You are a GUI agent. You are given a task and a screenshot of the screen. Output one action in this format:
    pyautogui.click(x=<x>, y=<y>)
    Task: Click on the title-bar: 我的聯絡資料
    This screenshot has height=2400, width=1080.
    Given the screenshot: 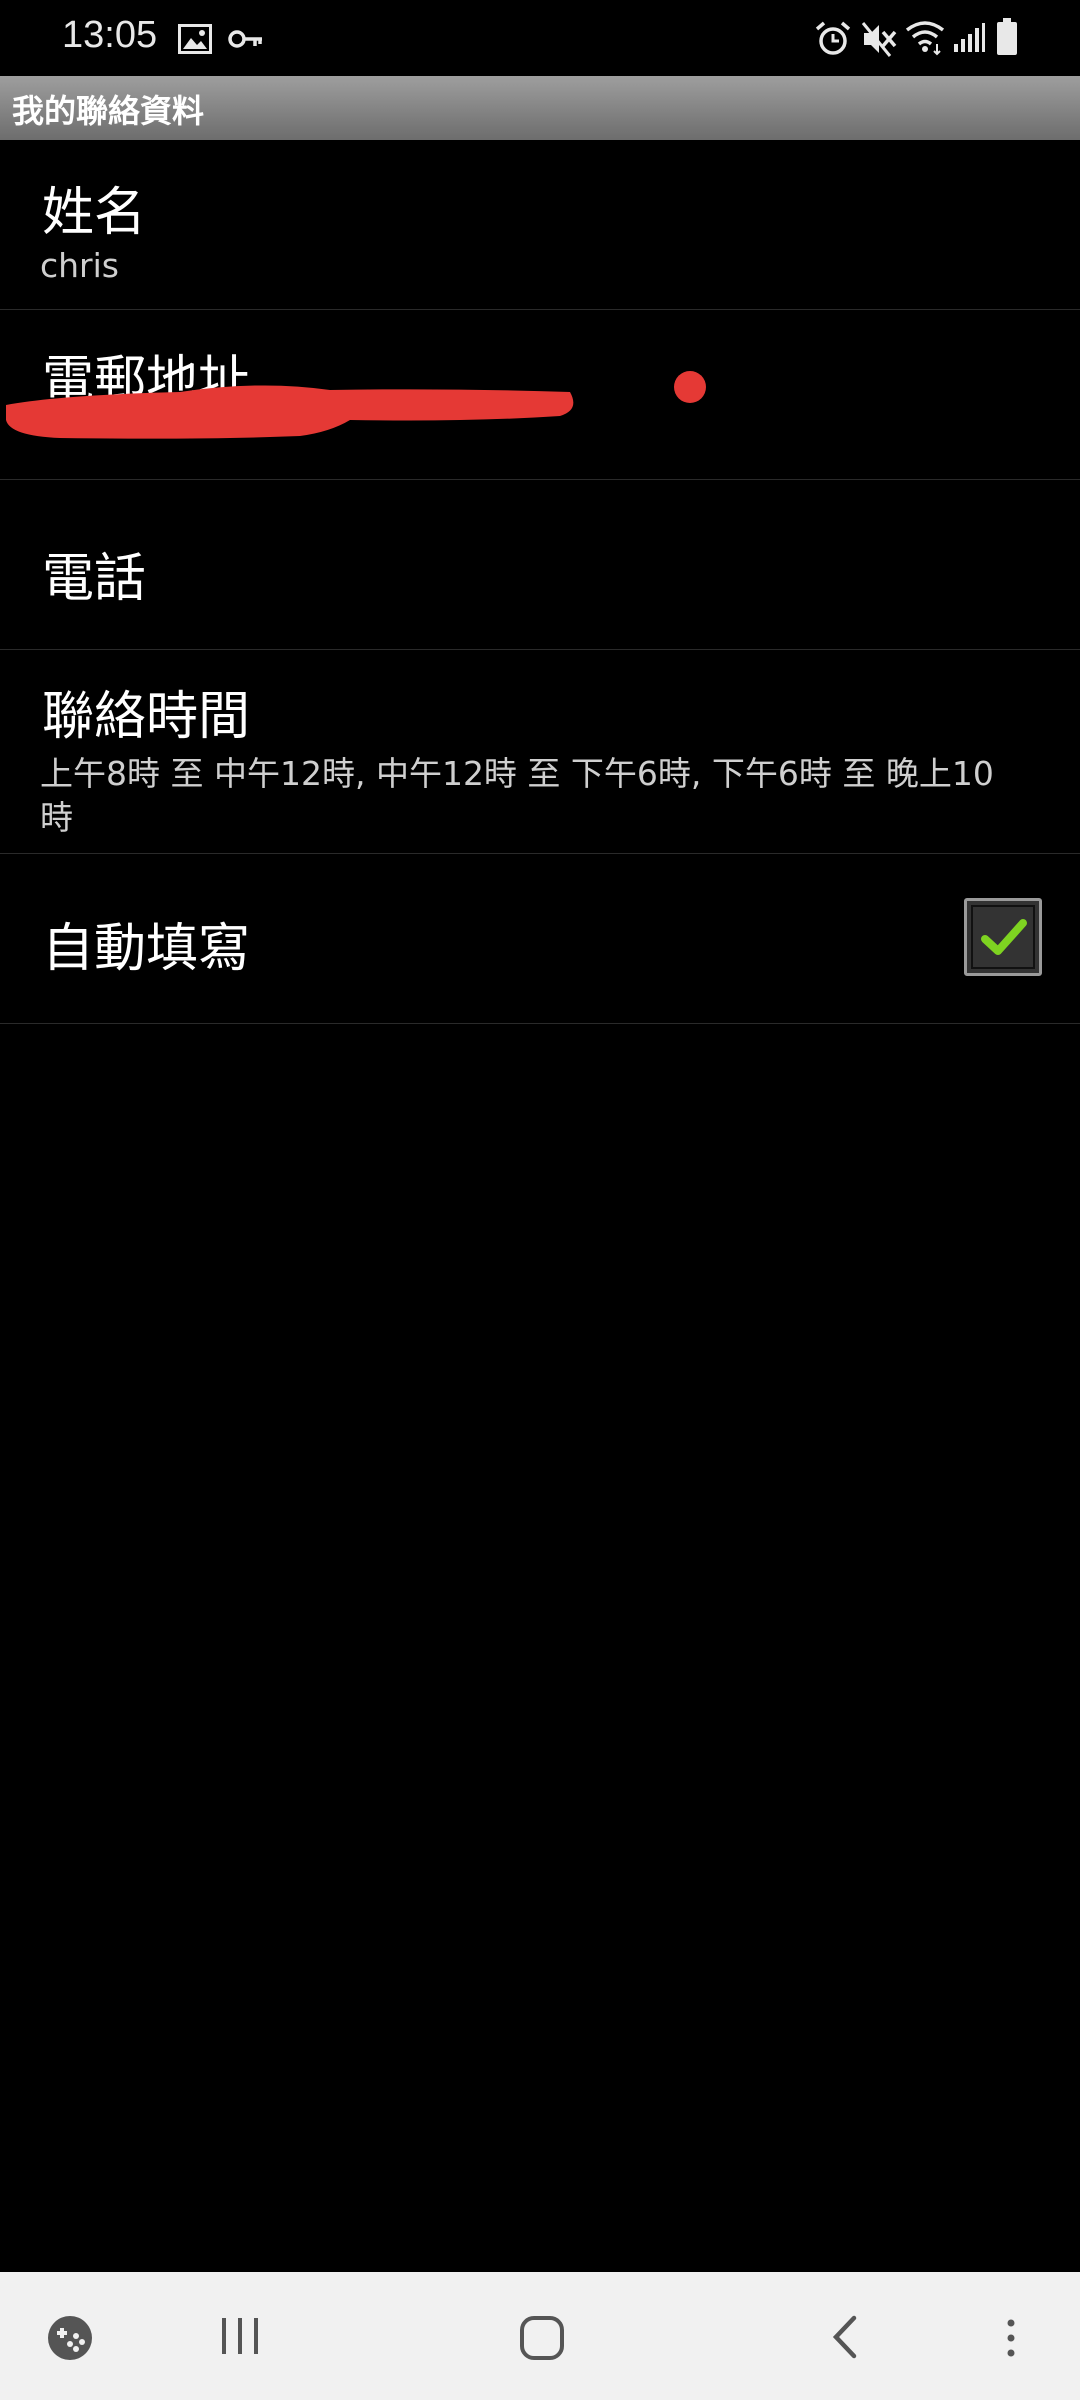 What is the action you would take?
    pyautogui.click(x=540, y=108)
    